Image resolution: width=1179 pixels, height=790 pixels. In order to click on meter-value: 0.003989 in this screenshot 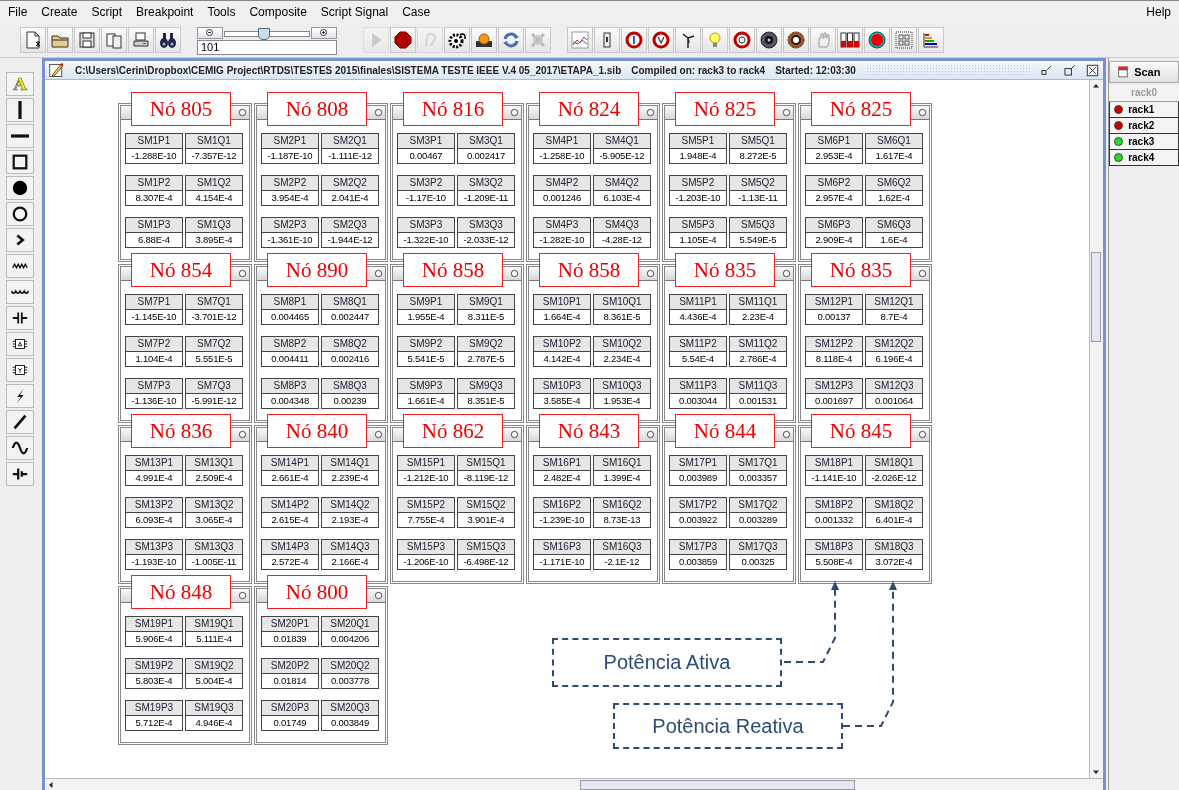, I will do `click(697, 478)`.